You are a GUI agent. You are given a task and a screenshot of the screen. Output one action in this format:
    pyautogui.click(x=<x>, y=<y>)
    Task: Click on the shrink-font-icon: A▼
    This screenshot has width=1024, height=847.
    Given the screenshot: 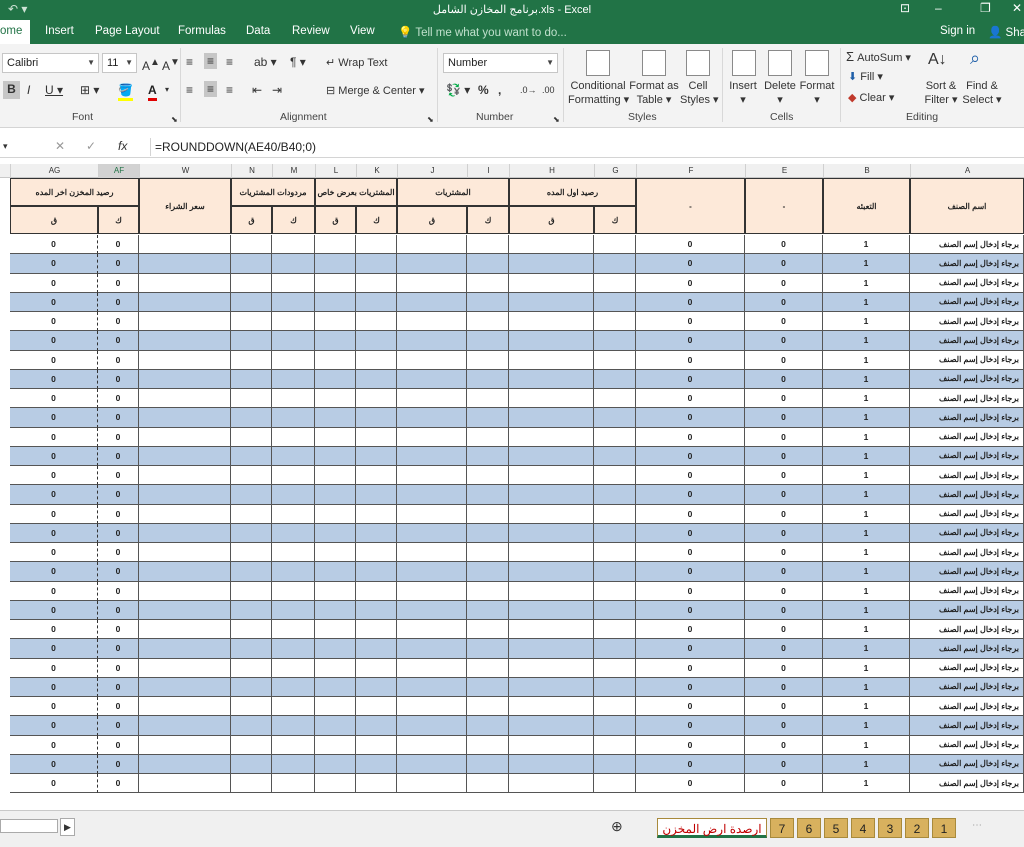 What is the action you would take?
    pyautogui.click(x=171, y=64)
    